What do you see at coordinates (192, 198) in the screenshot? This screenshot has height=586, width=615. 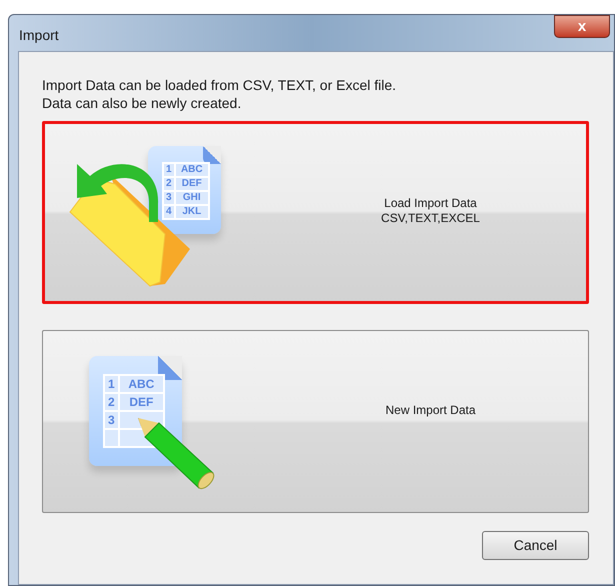 I see `table-cell: GHI` at bounding box center [192, 198].